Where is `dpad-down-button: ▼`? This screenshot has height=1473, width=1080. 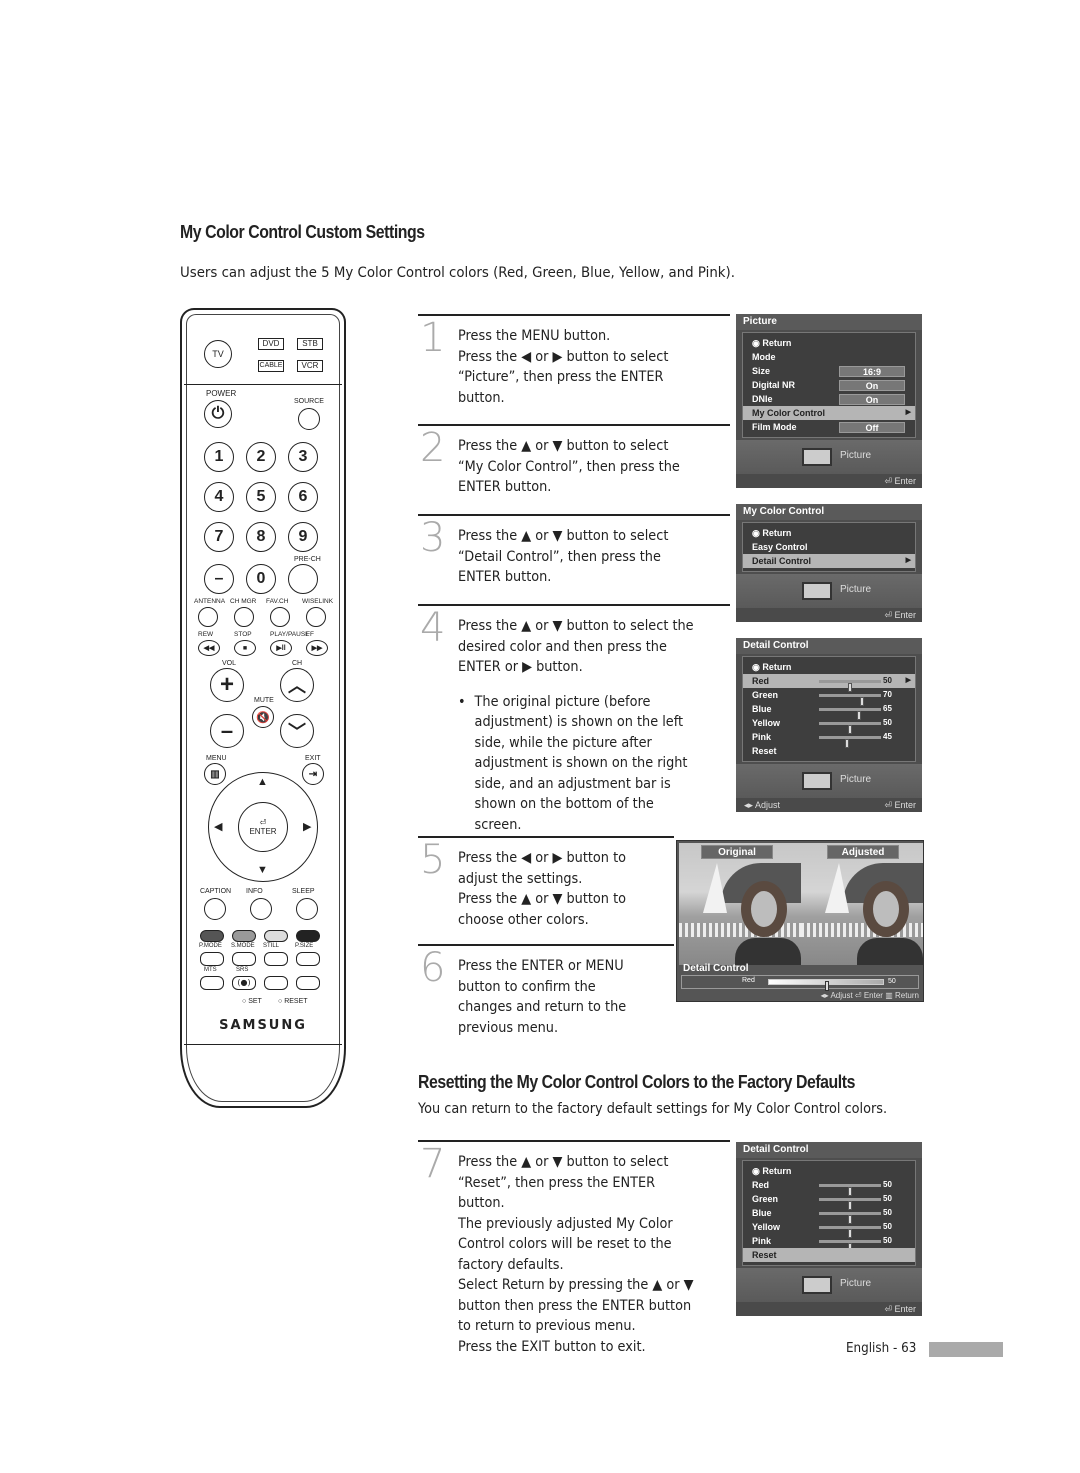 dpad-down-button: ▼ is located at coordinates (262, 870).